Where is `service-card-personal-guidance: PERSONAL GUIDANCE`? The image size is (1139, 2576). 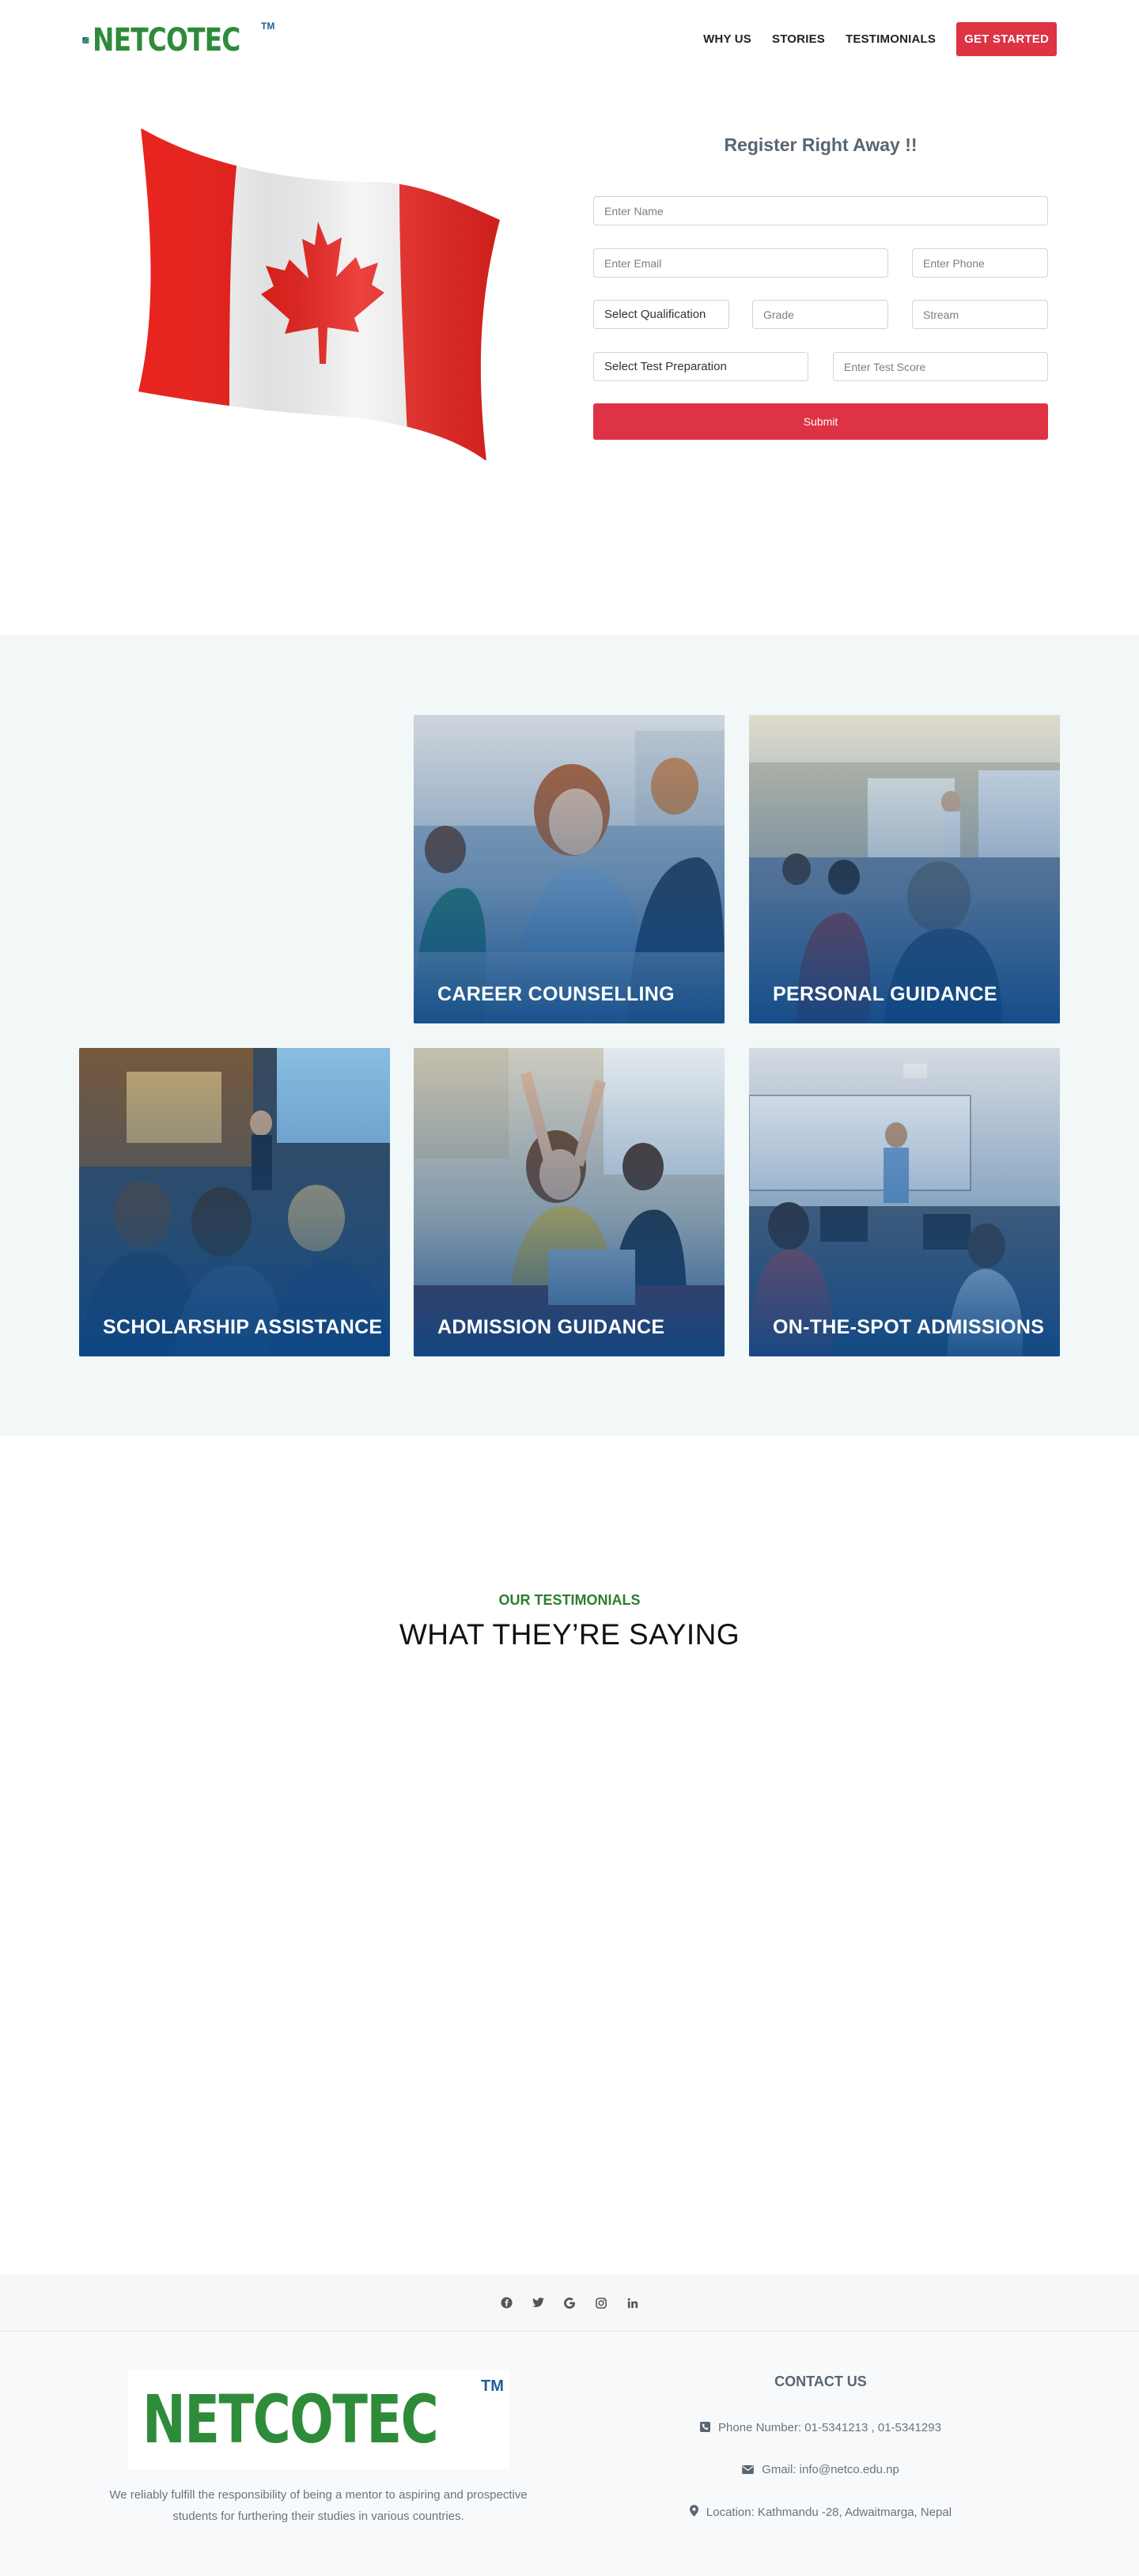 service-card-personal-guidance: PERSONAL GUIDANCE is located at coordinates (904, 869).